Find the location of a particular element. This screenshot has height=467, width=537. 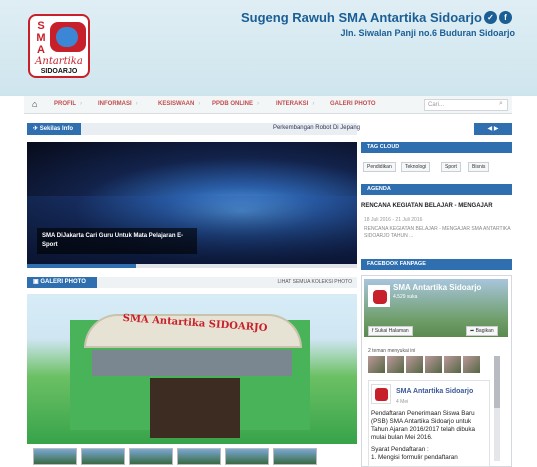

nav-item-informasi: INFORMASI › is located at coordinates (118, 104).